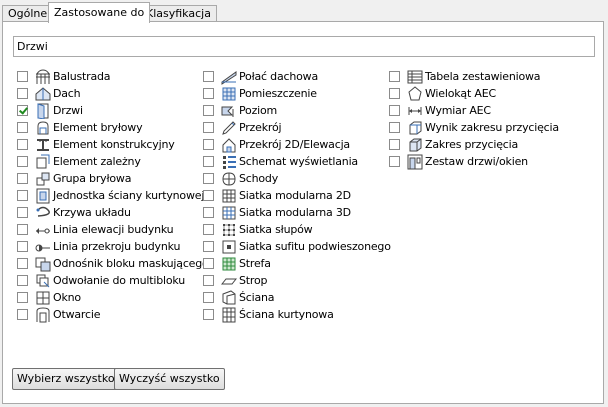  Describe the element at coordinates (43, 76) in the screenshot. I see `railing-icon` at that location.